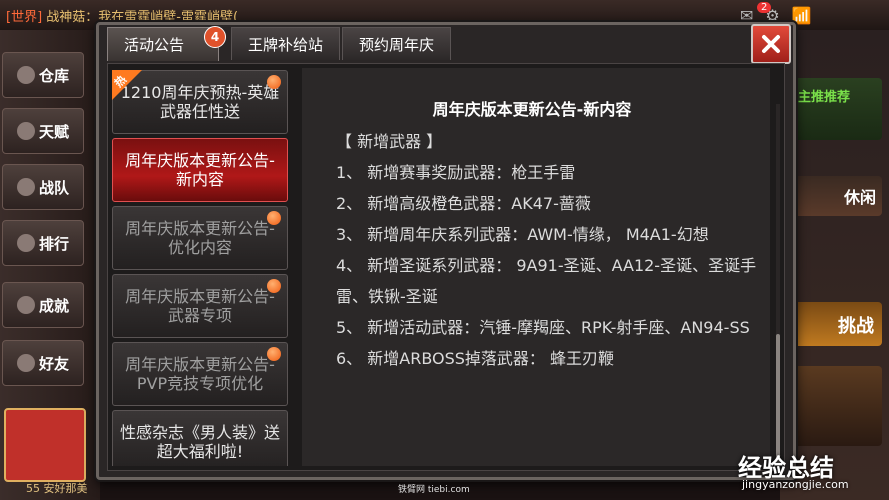 Image resolution: width=889 pixels, height=500 pixels. Describe the element at coordinates (215, 37) in the screenshot. I see `tab-count-badge: 4` at that location.